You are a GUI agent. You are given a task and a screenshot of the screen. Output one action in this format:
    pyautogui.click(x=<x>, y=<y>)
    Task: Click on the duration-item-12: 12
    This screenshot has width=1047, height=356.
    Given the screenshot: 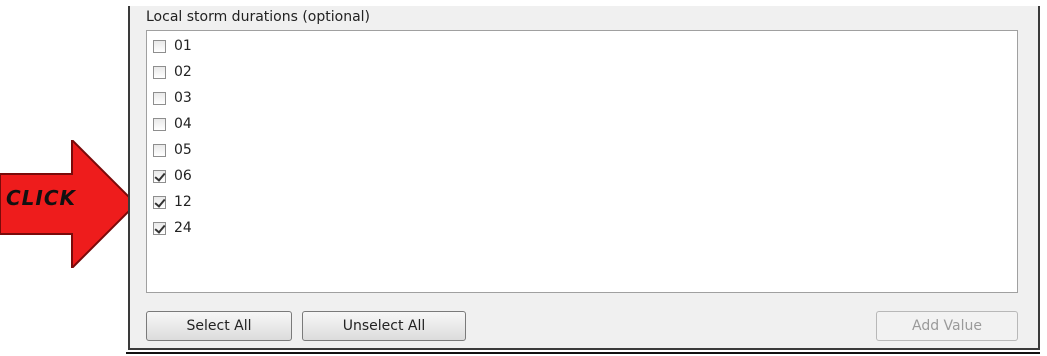 What is the action you would take?
    pyautogui.click(x=172, y=202)
    